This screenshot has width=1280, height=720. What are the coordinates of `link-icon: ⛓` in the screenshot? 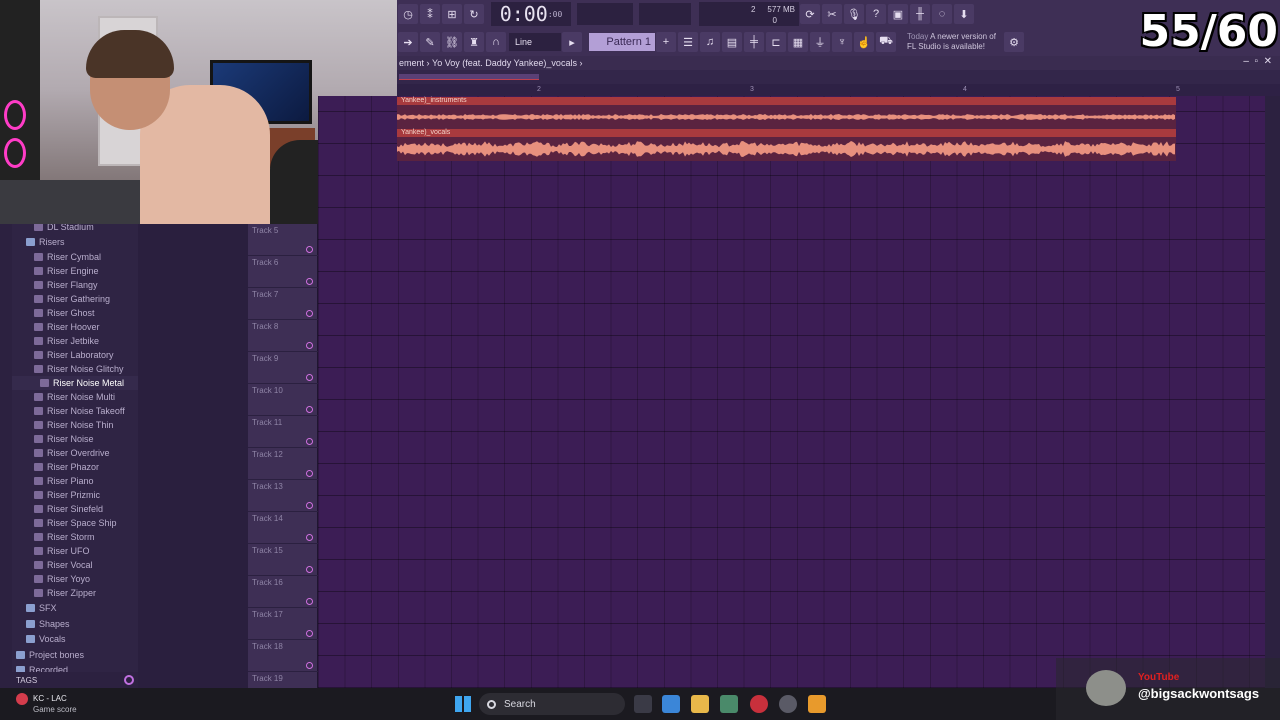 It's located at (452, 42).